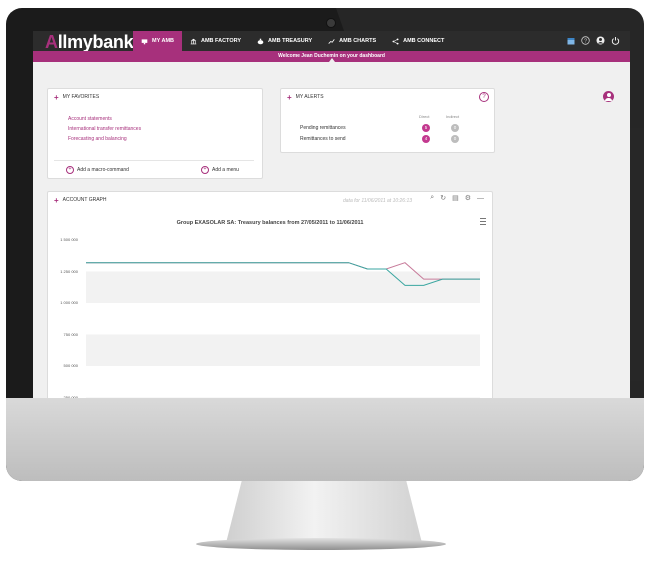 The image size is (645, 563). What do you see at coordinates (484, 97) in the screenshot?
I see `question-icon: ?` at bounding box center [484, 97].